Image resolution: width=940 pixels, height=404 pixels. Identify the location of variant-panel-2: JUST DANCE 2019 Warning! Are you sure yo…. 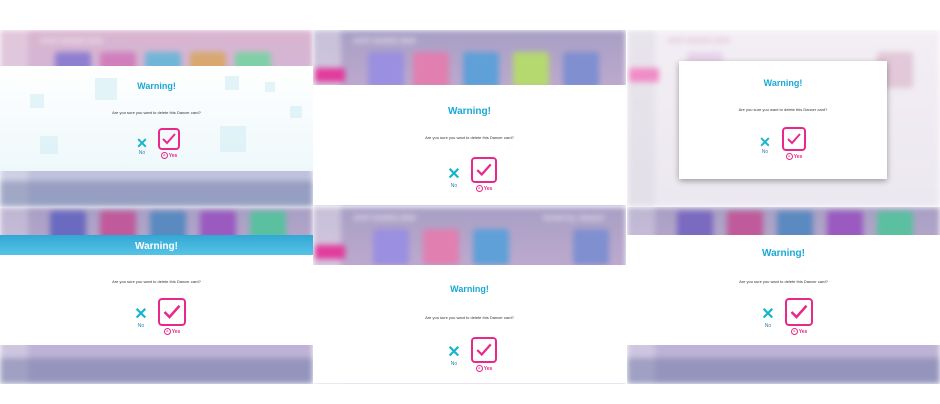
(469, 118).